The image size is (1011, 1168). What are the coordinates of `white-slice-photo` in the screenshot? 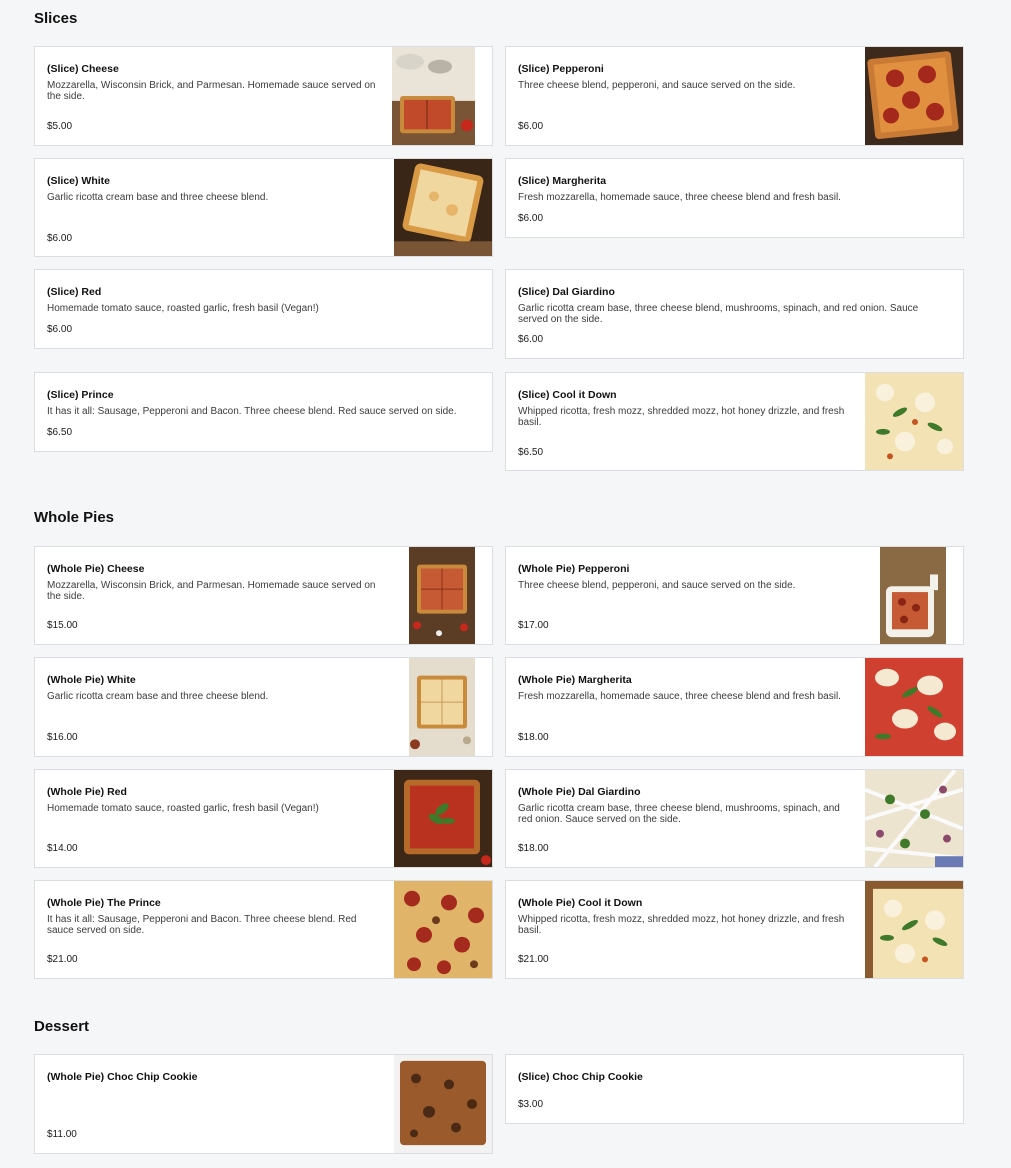 It's located at (443, 207).